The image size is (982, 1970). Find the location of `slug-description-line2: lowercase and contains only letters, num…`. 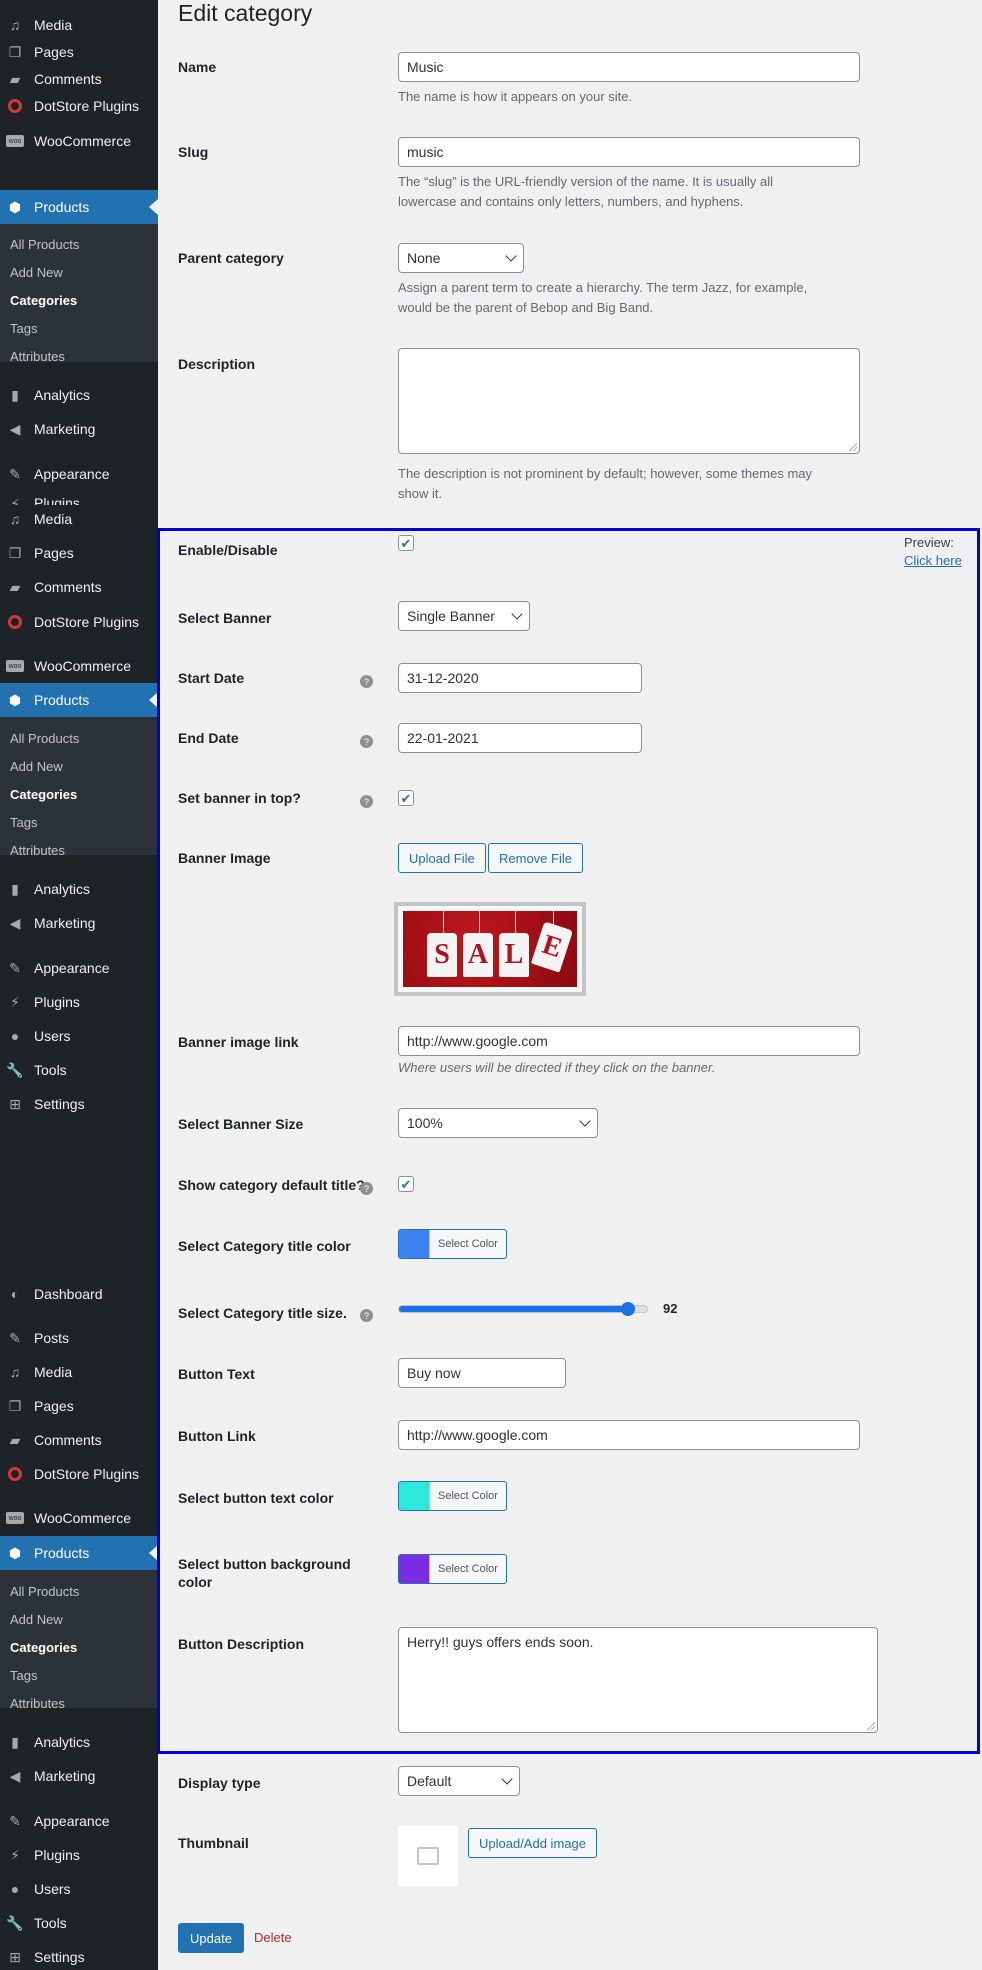

slug-description-line2: lowercase and contains only letters, num… is located at coordinates (571, 201).